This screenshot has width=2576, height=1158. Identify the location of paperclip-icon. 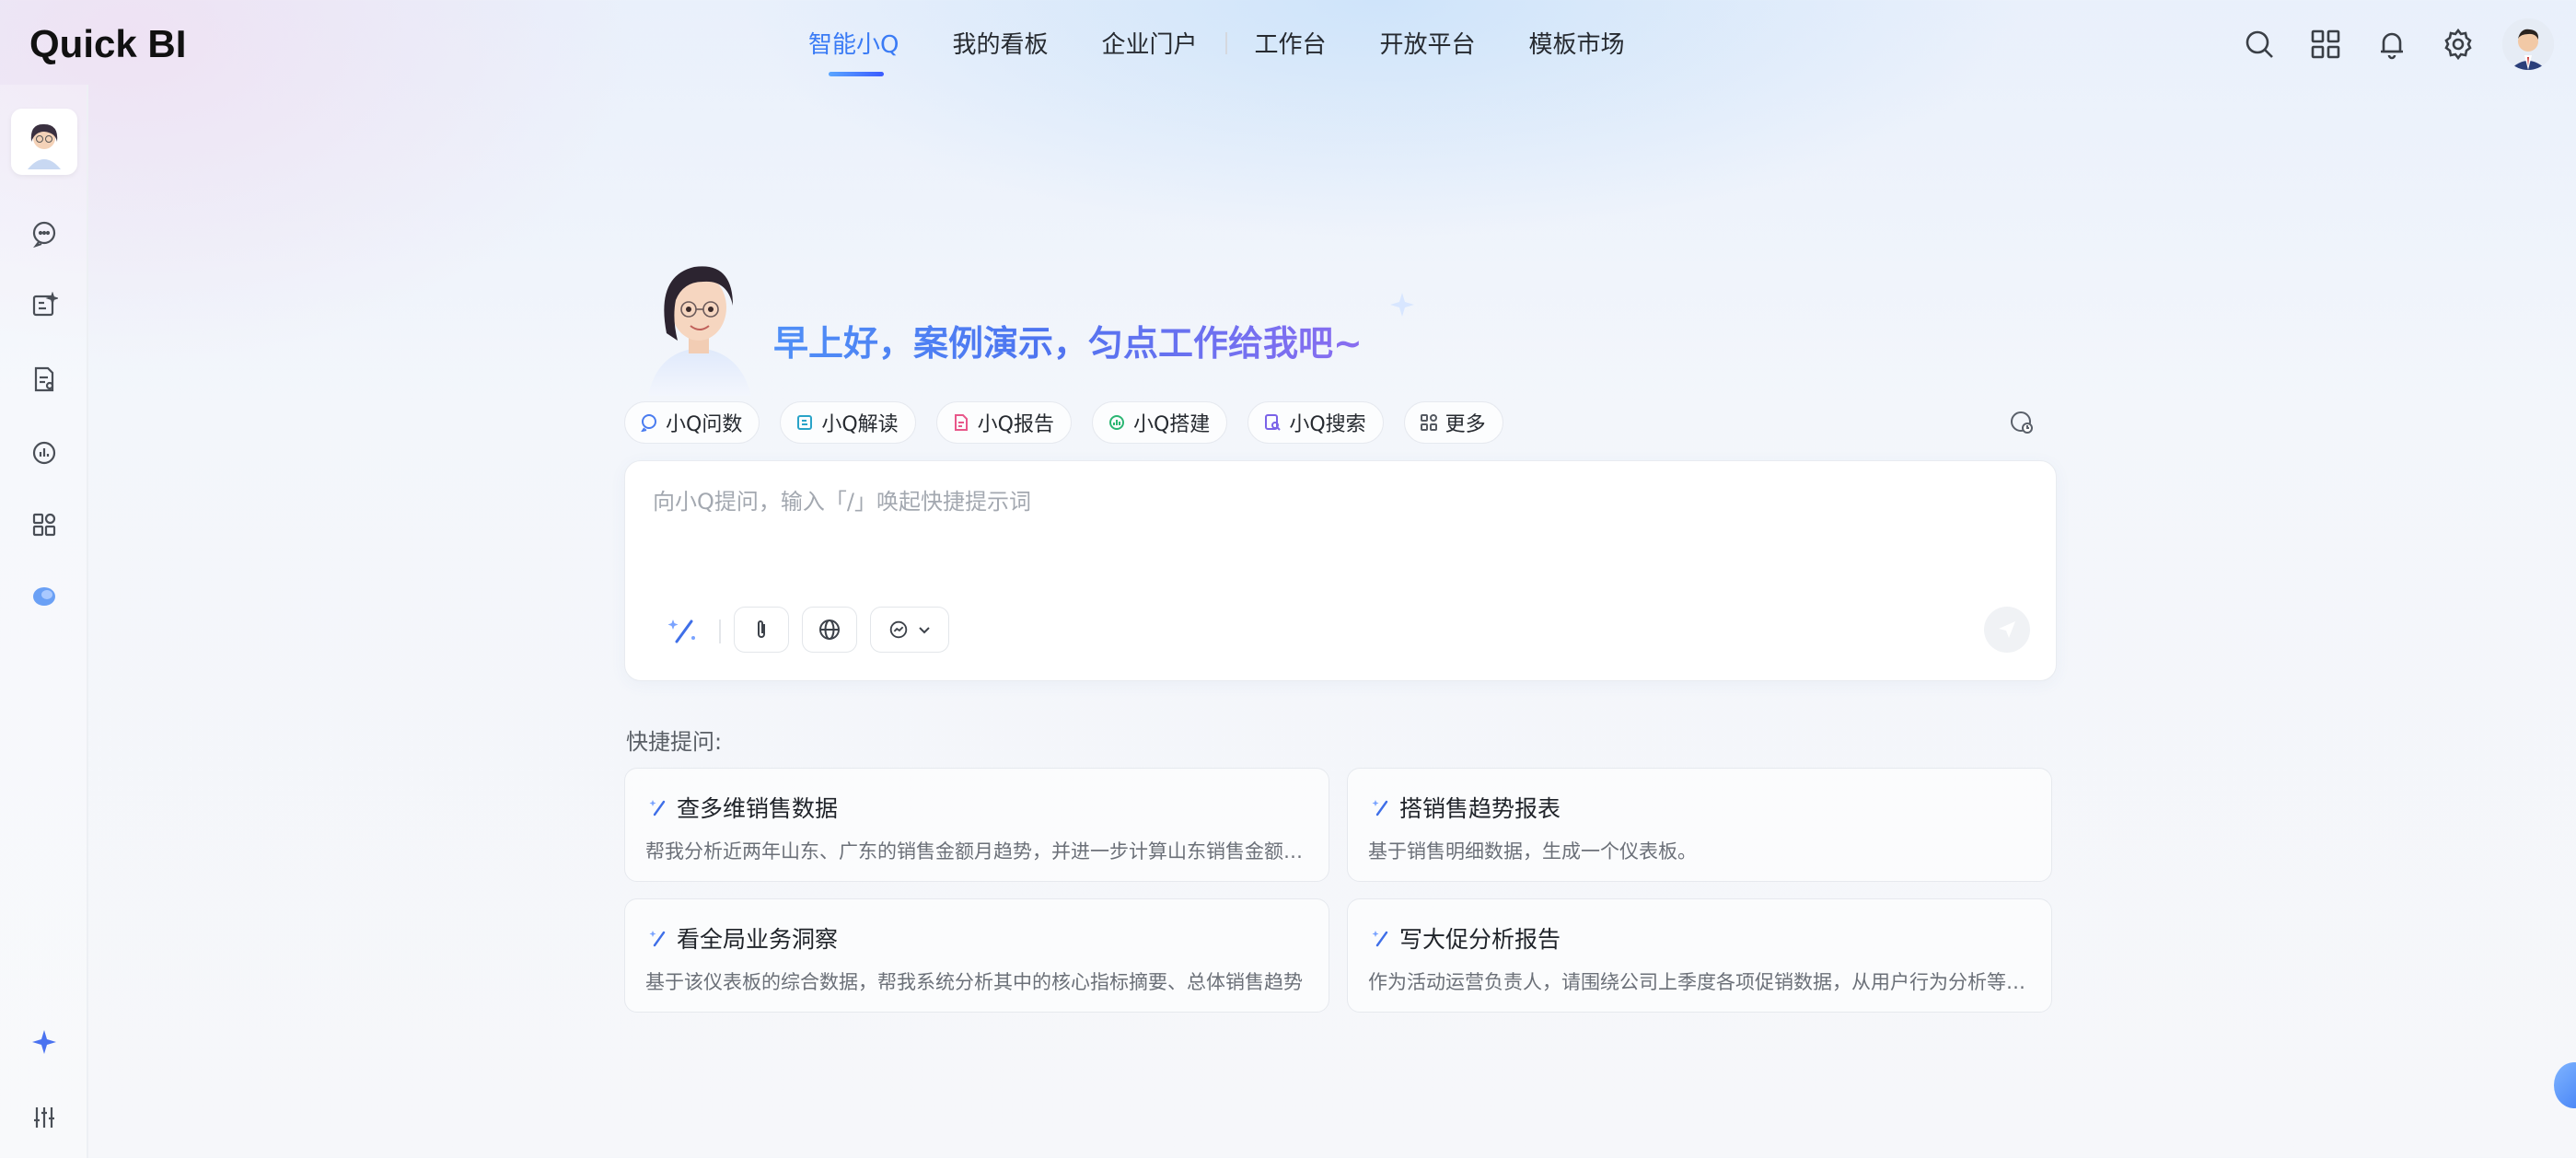
(761, 629).